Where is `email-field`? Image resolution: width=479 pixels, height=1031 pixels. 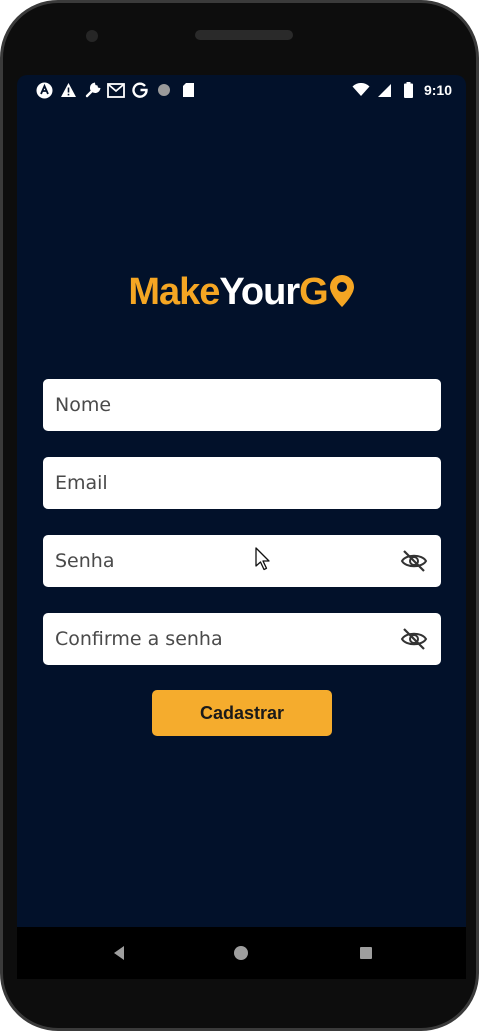
email-field is located at coordinates (242, 483).